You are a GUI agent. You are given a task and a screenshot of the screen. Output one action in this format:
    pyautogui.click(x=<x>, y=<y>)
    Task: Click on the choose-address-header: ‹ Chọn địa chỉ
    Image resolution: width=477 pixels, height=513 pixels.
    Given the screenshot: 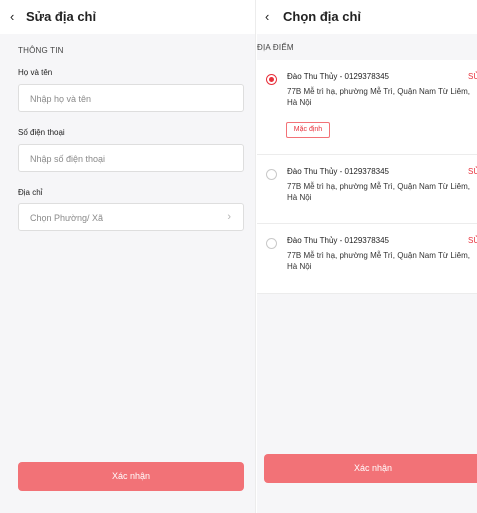 What is the action you would take?
    pyautogui.click(x=367, y=17)
    